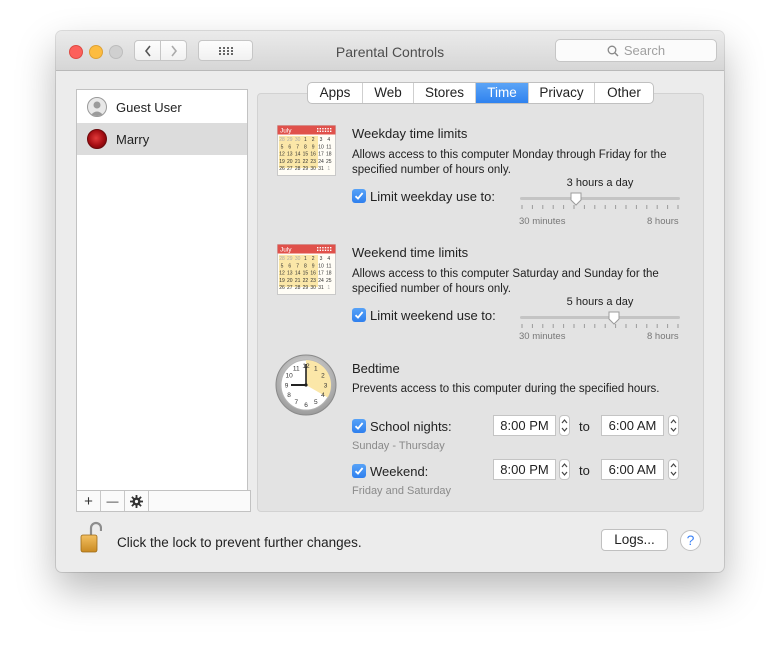 Image resolution: width=780 pixels, height=652 pixels. I want to click on svg-text: 20, so click(290, 162).